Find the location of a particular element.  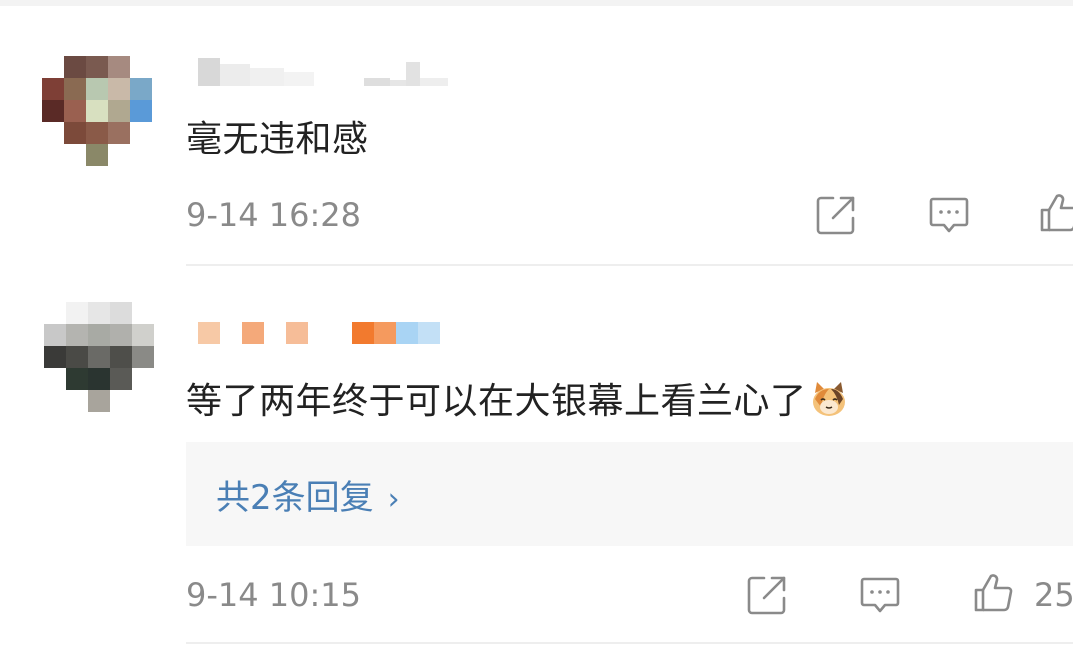

share-icon is located at coordinates (767, 595).